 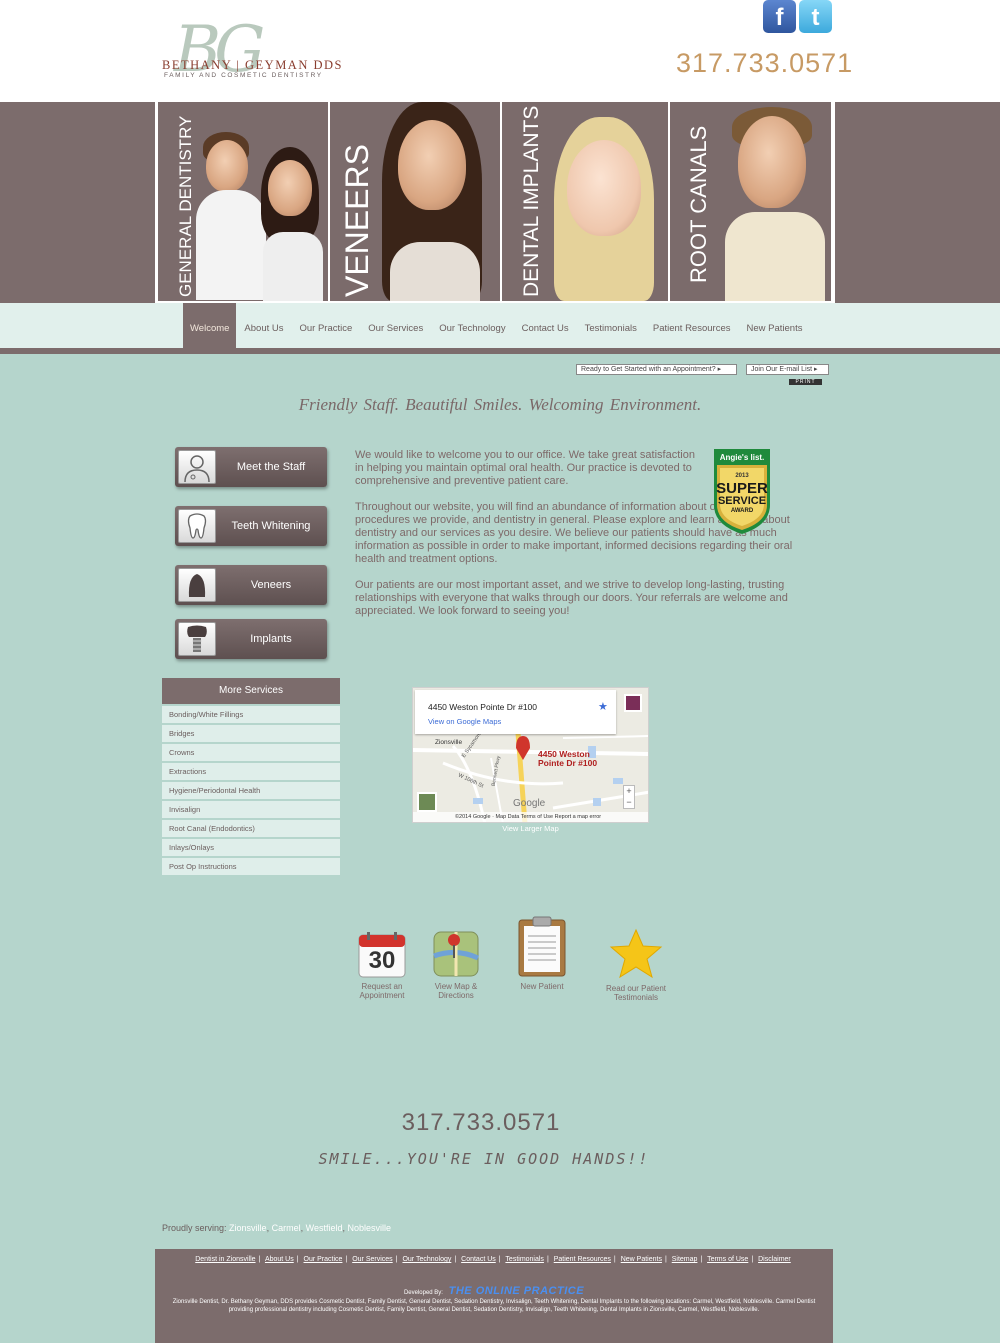 I want to click on view-on-google-maps-link: View on Google Maps, so click(x=464, y=721).